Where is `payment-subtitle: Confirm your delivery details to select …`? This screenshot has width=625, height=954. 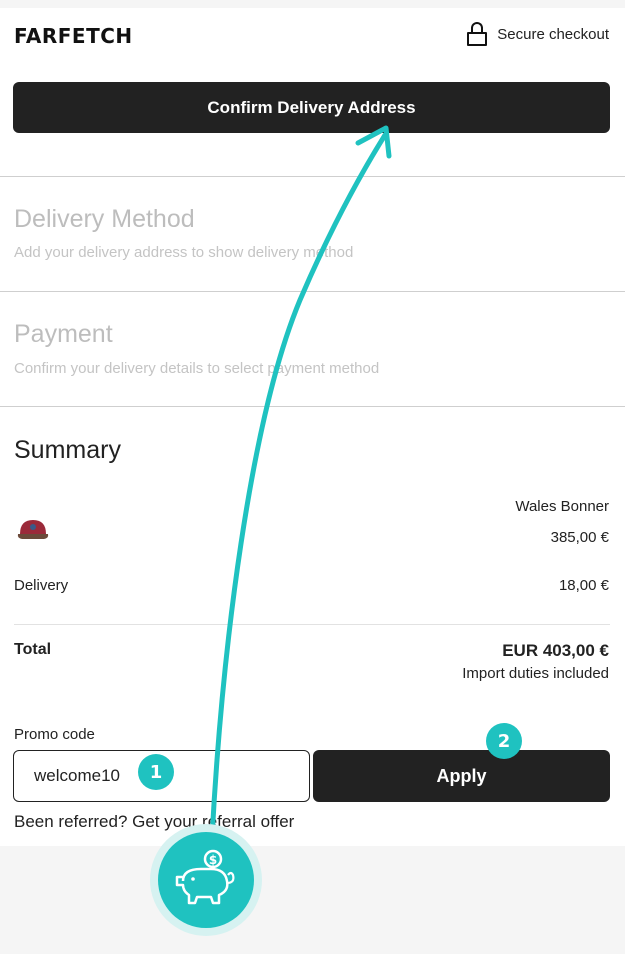
payment-subtitle: Confirm your delivery details to select … is located at coordinates (197, 368).